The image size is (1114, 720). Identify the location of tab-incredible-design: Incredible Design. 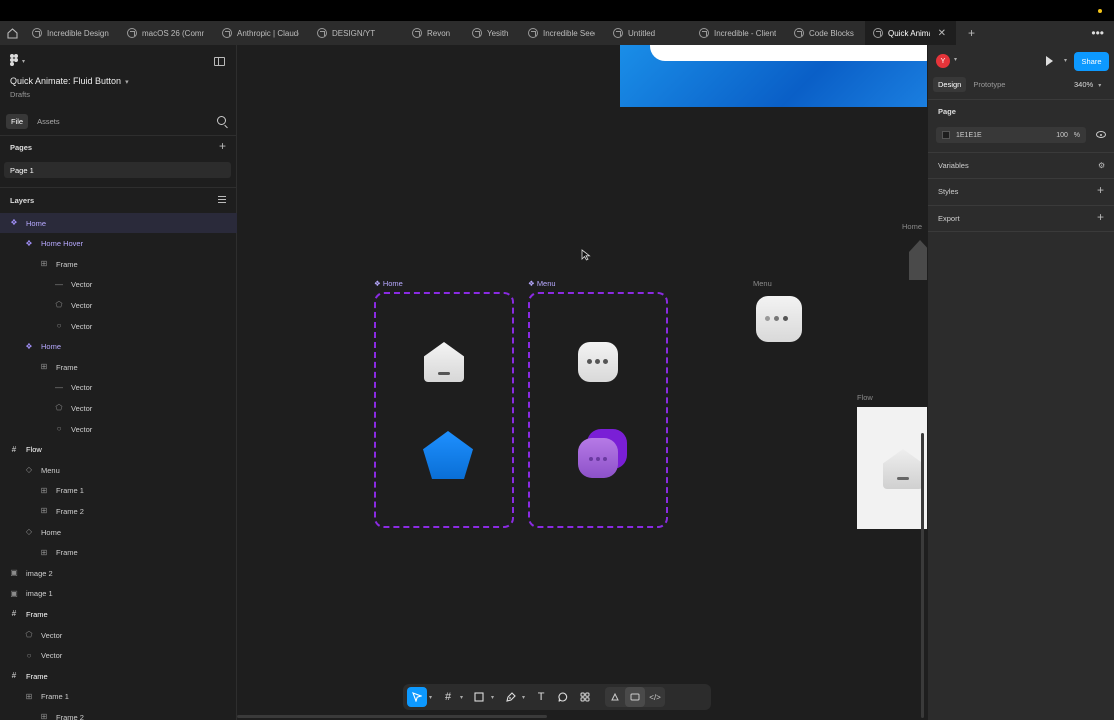
(71, 33).